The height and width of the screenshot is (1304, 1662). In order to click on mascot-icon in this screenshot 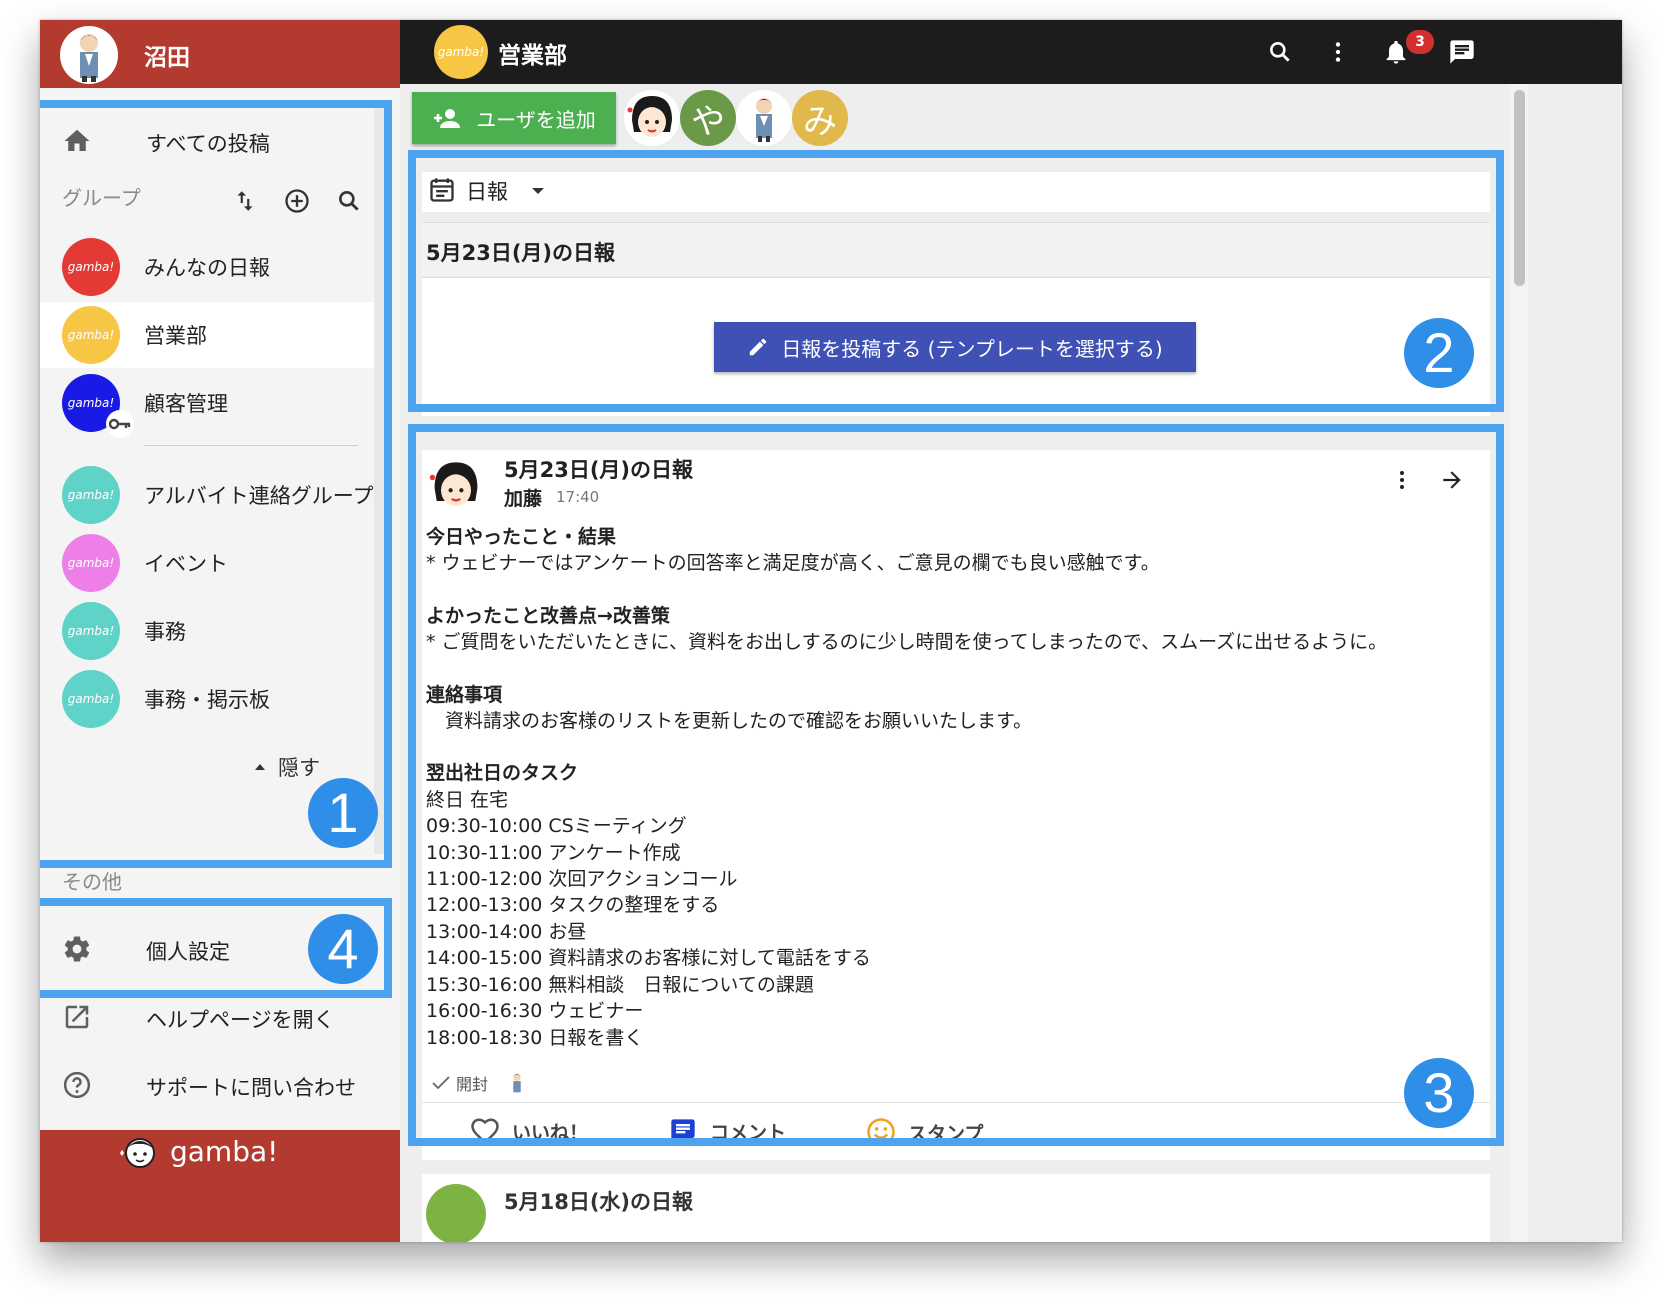, I will do `click(137, 1153)`.